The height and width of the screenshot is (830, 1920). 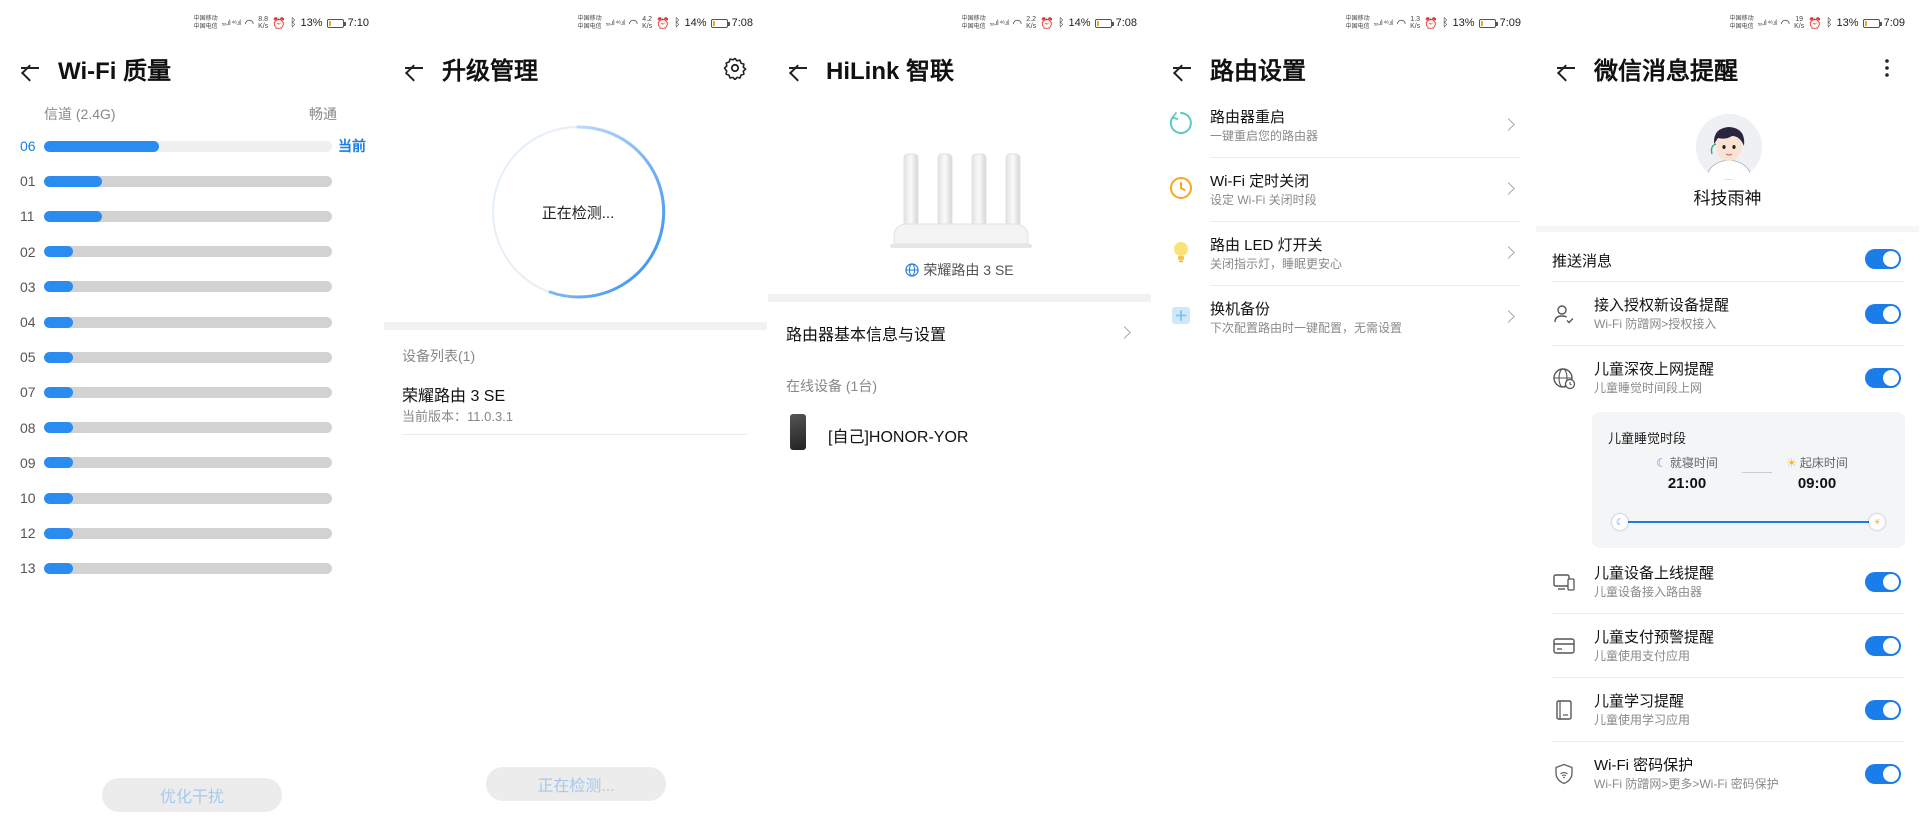 I want to click on section-divider, so click(x=1727, y=229).